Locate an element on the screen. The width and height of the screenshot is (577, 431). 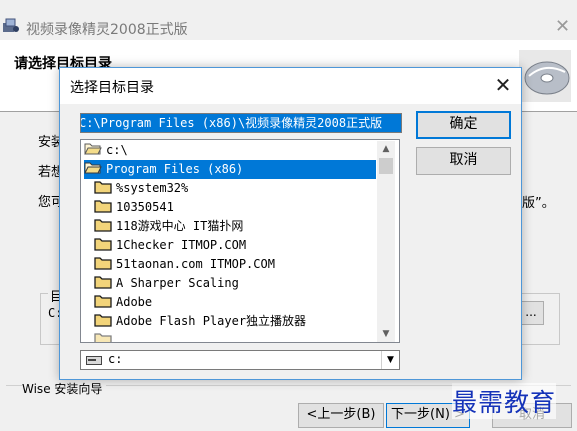
watermark-logo: 最需教育 is located at coordinates (504, 401).